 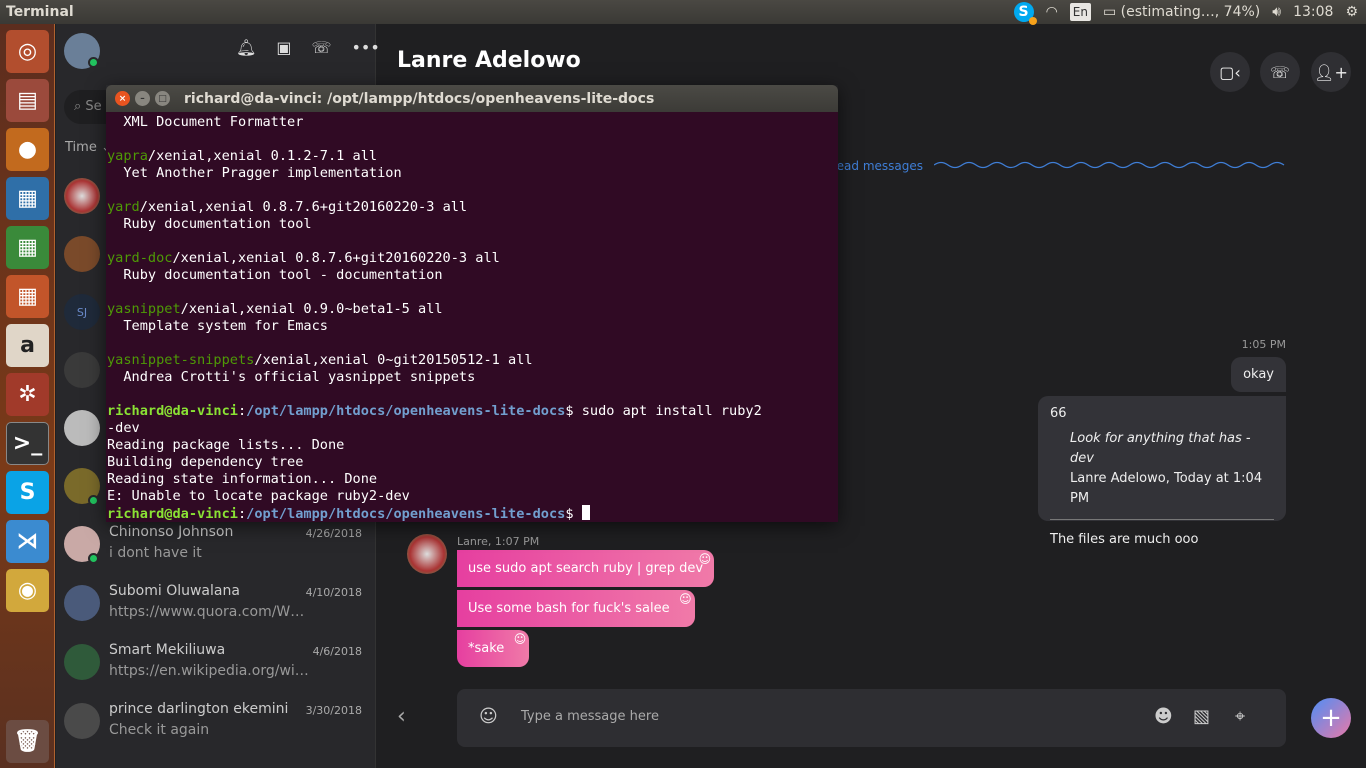 I want to click on writer-icon: ▦, so click(x=27, y=198).